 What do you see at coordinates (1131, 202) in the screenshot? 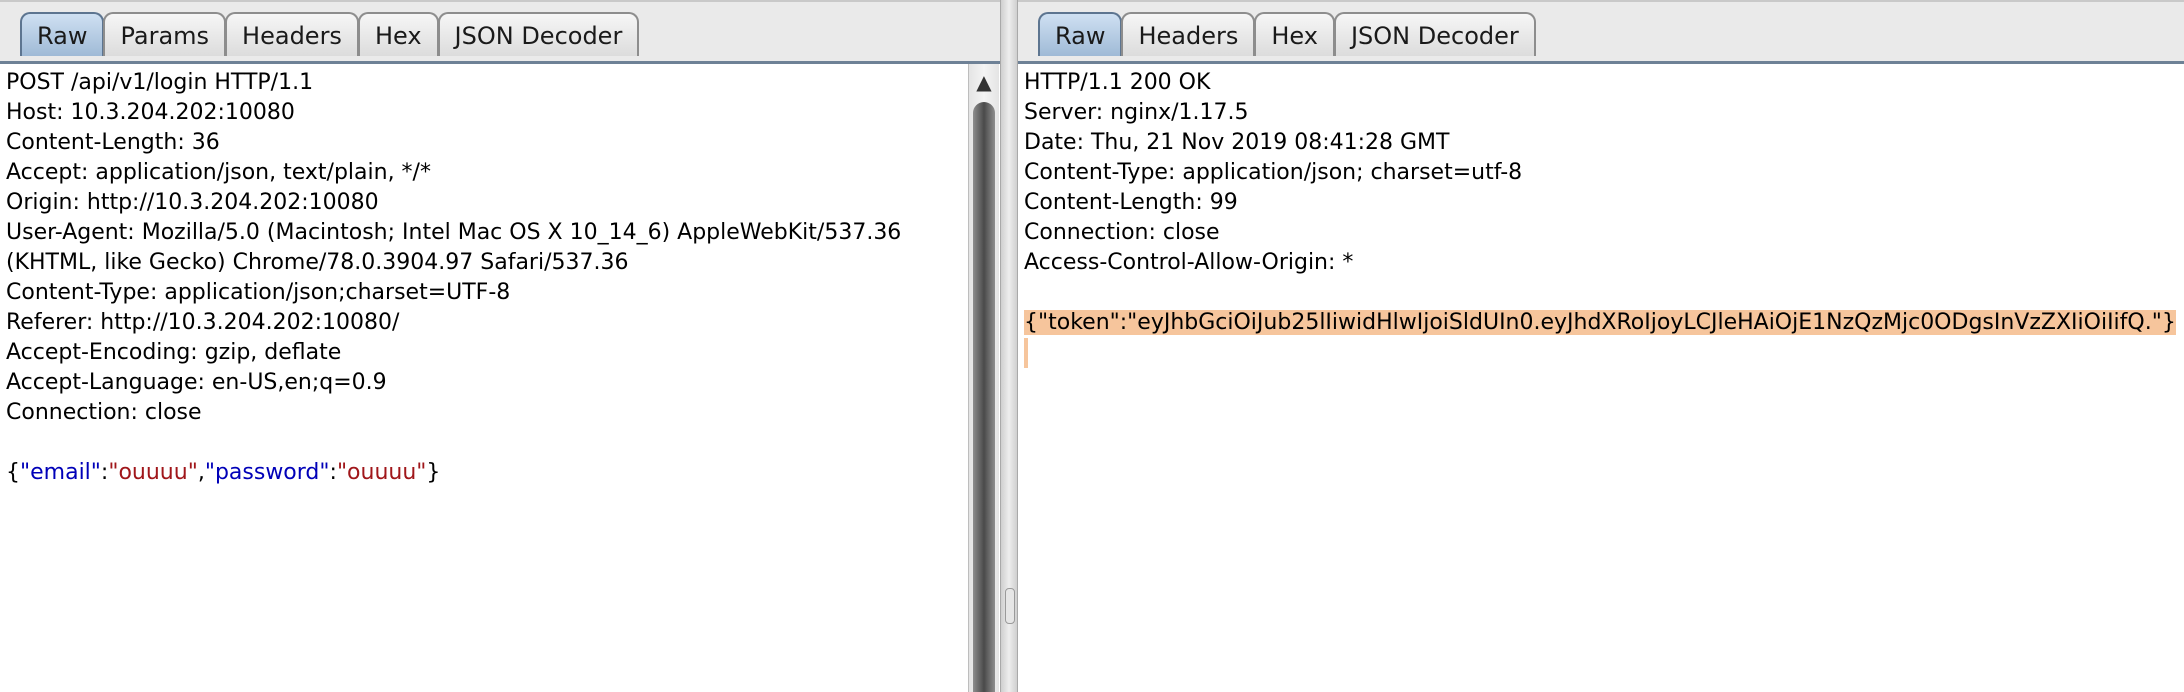
I see `response-line: Content-Length: 99` at bounding box center [1131, 202].